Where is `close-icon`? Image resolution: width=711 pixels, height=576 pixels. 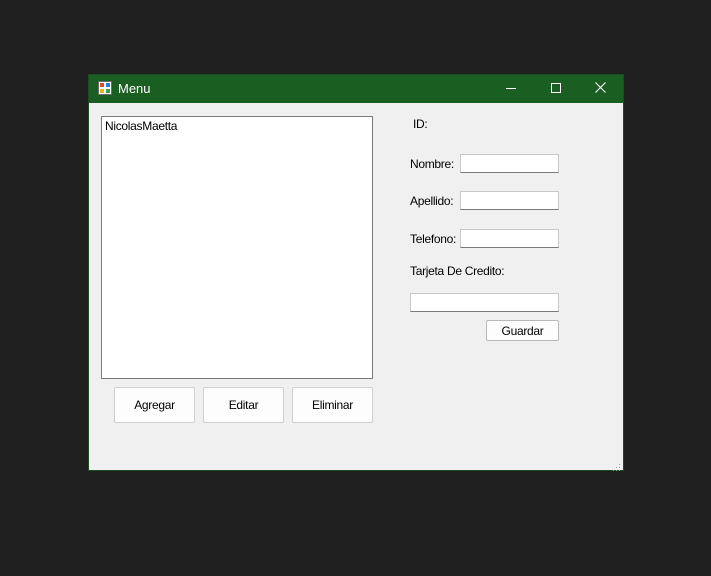
close-icon is located at coordinates (600, 89).